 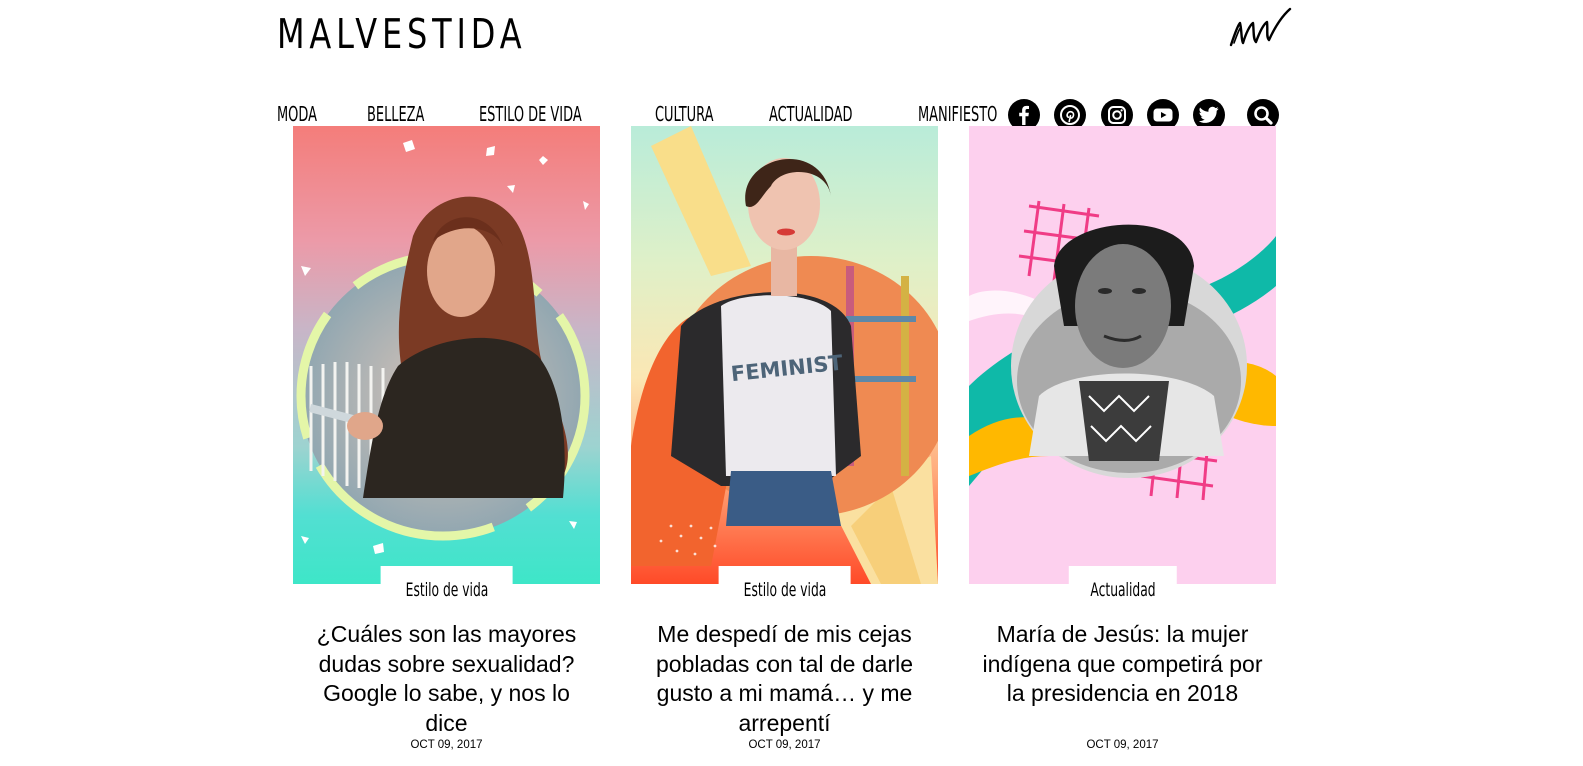 I want to click on category-tag: Actualidad, so click(x=1122, y=586).